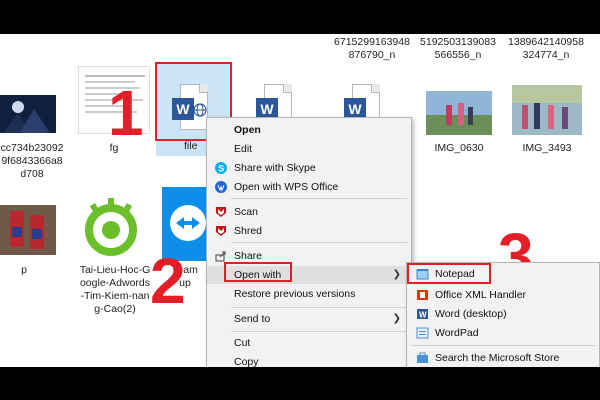 Image resolution: width=600 pixels, height=400 pixels. Describe the element at coordinates (242, 343) in the screenshot. I see `menu-cut-label: Cut` at that location.